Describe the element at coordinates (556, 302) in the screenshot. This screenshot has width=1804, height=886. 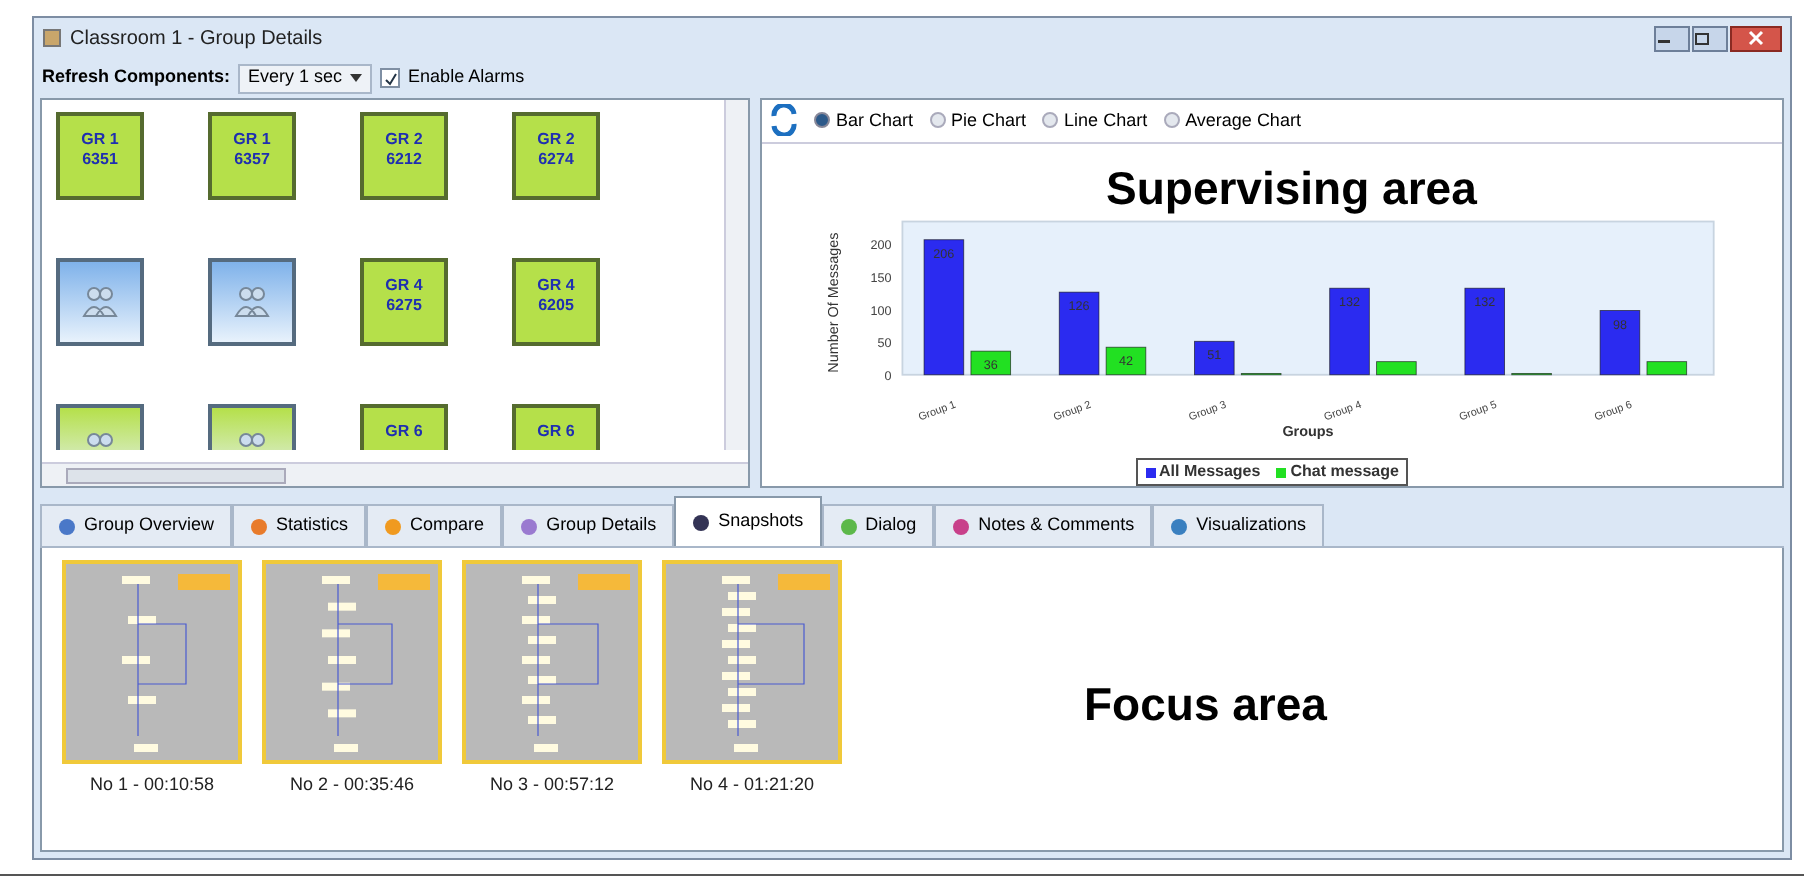
I see `group-tile: GR 4 6205` at that location.